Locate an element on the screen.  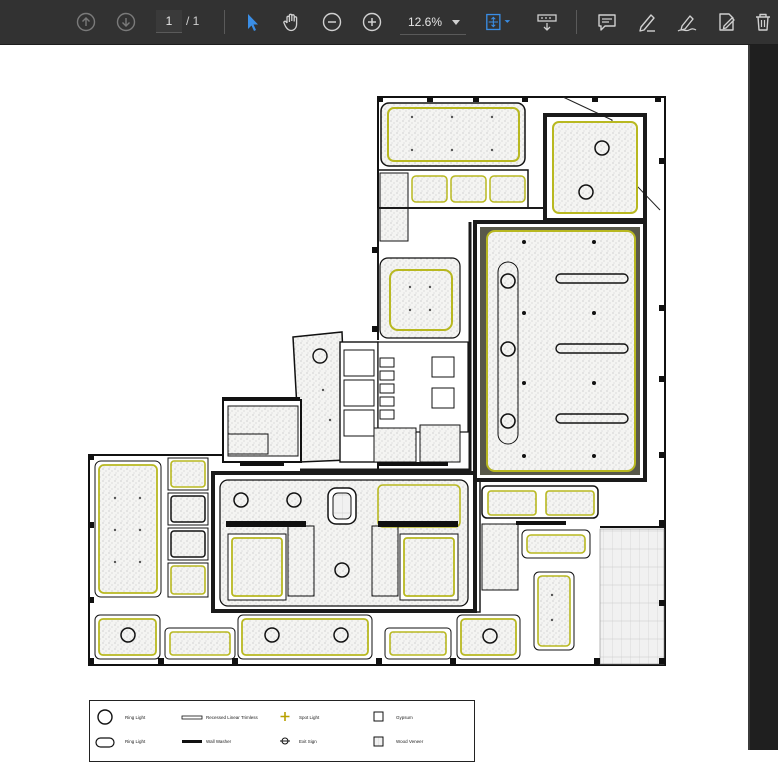
select-cursor-icon is located at coordinates (253, 22).